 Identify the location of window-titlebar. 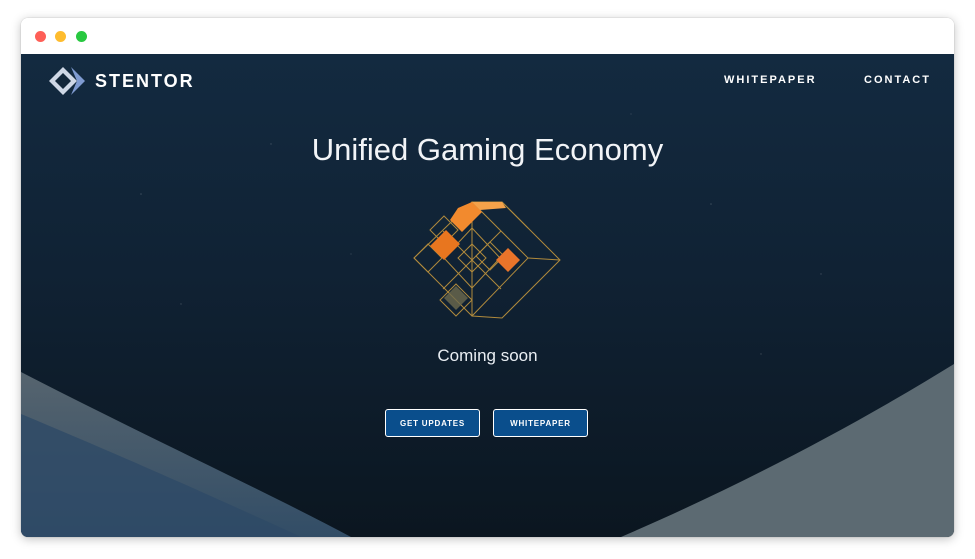
(487, 36).